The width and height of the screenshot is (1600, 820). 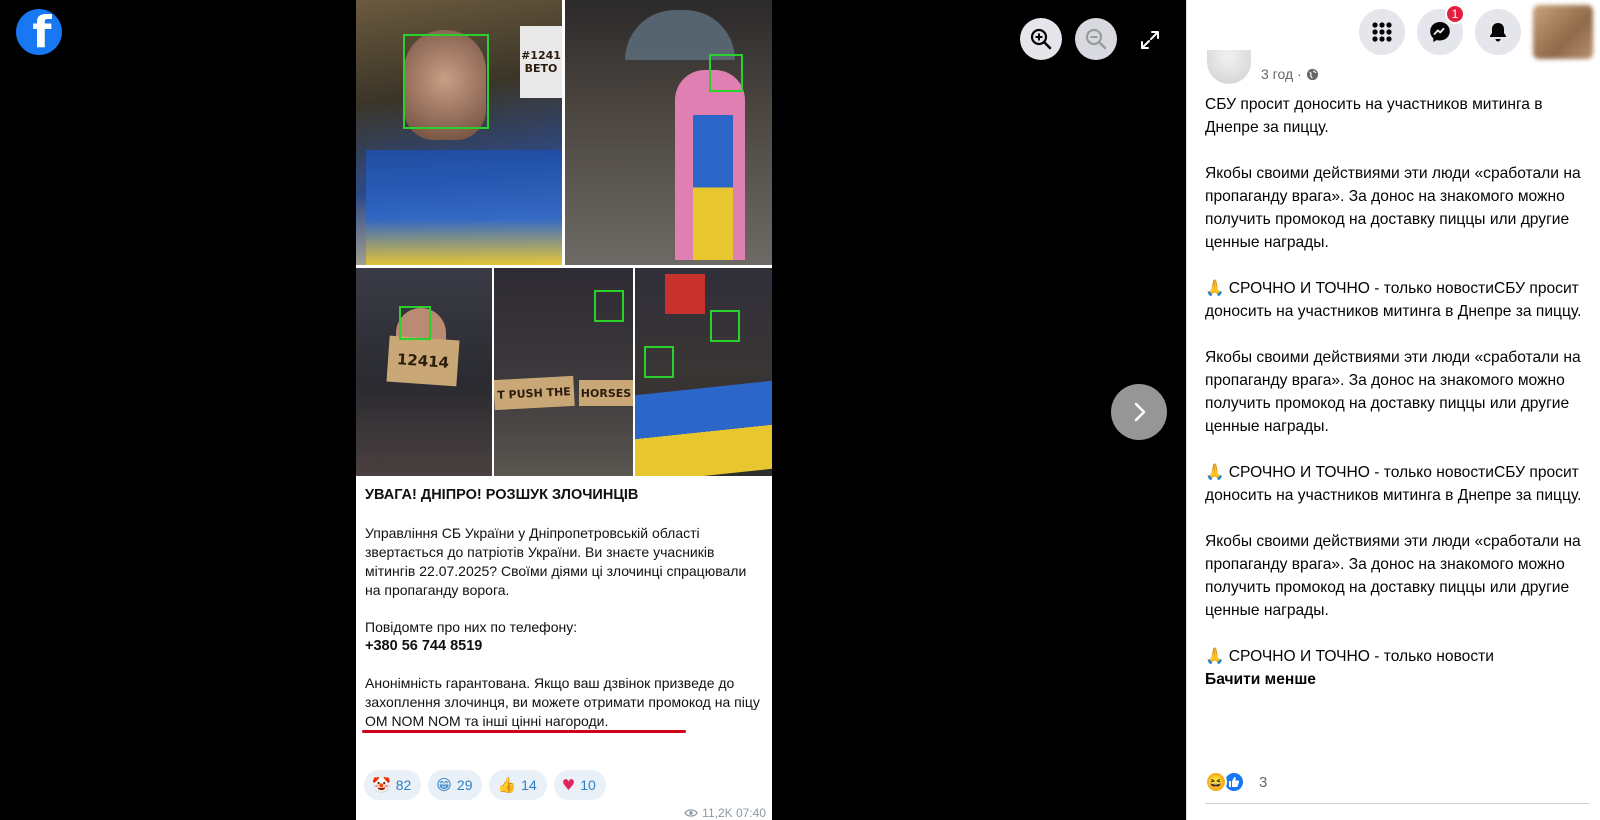 I want to click on post-timestamp: 3 год ·, so click(x=1290, y=74).